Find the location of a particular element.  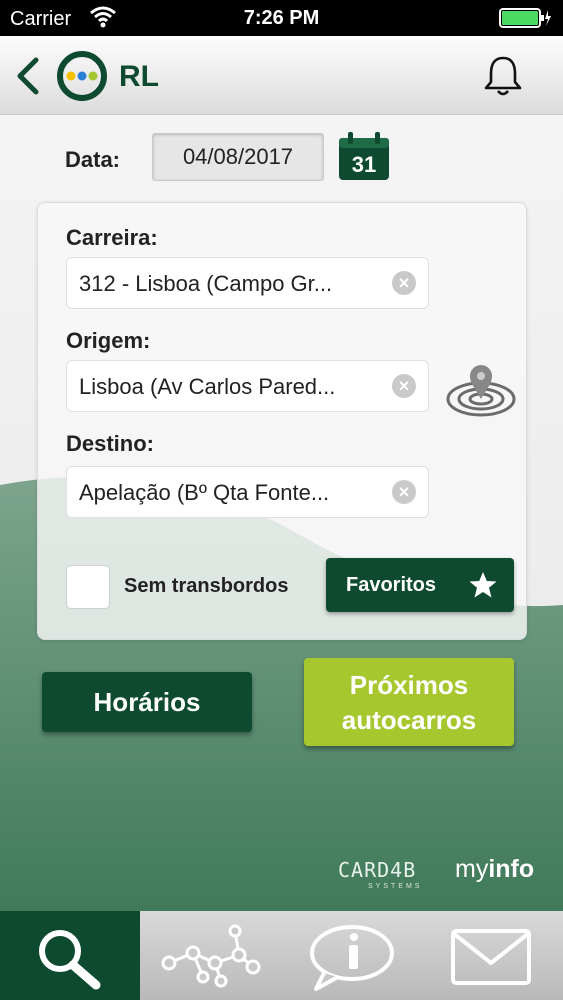

calendar-day: 31 is located at coordinates (364, 164).